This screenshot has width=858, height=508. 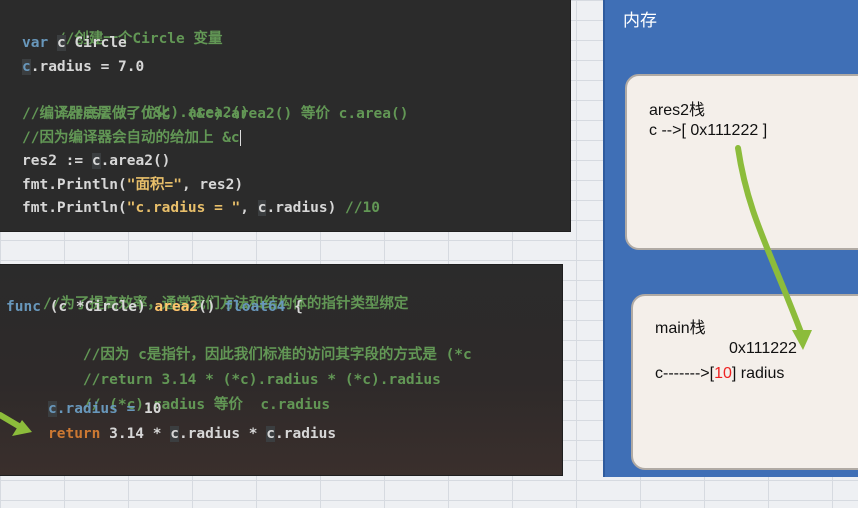 I want to click on keyword: var, so click(x=35, y=43).